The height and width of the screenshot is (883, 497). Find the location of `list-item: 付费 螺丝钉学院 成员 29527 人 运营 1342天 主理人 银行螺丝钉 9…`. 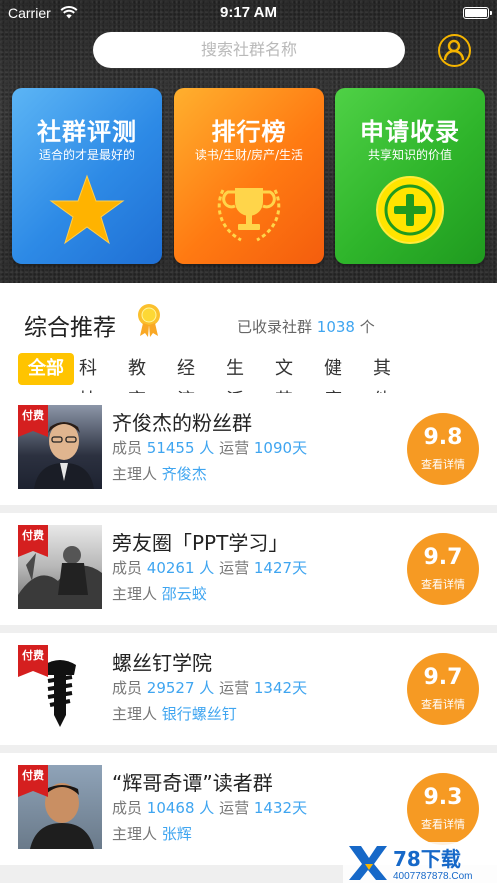

list-item: 付费 螺丝钉学院 成员 29527 人 运营 1342天 主理人 银行螺丝钉 9… is located at coordinates (248, 689).